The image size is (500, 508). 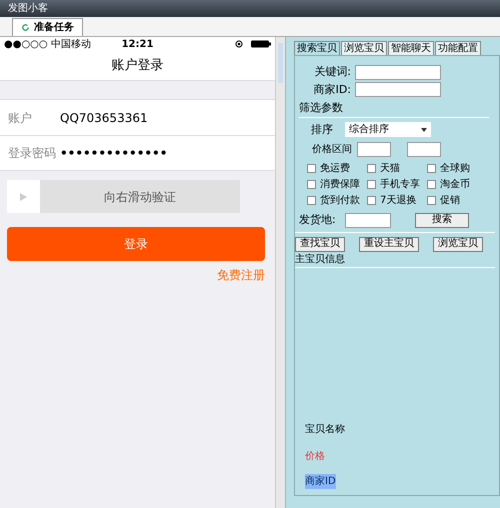 I want to click on min-price-field, so click(x=374, y=149).